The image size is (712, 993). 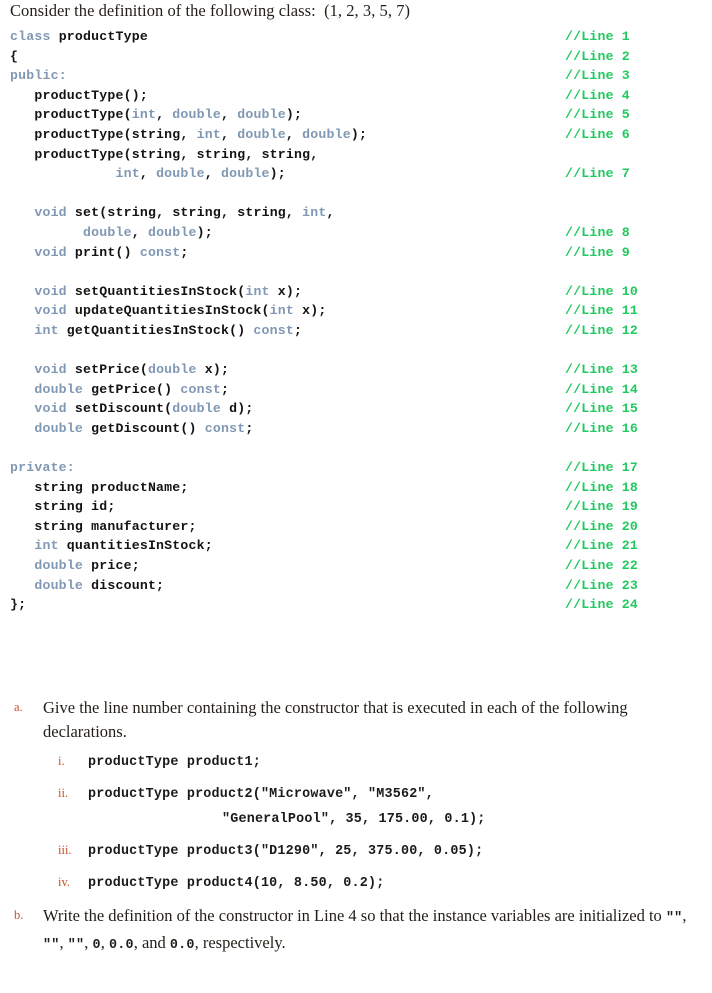 What do you see at coordinates (135, 546) in the screenshot?
I see `code-identifier: quantitiesInStock;` at bounding box center [135, 546].